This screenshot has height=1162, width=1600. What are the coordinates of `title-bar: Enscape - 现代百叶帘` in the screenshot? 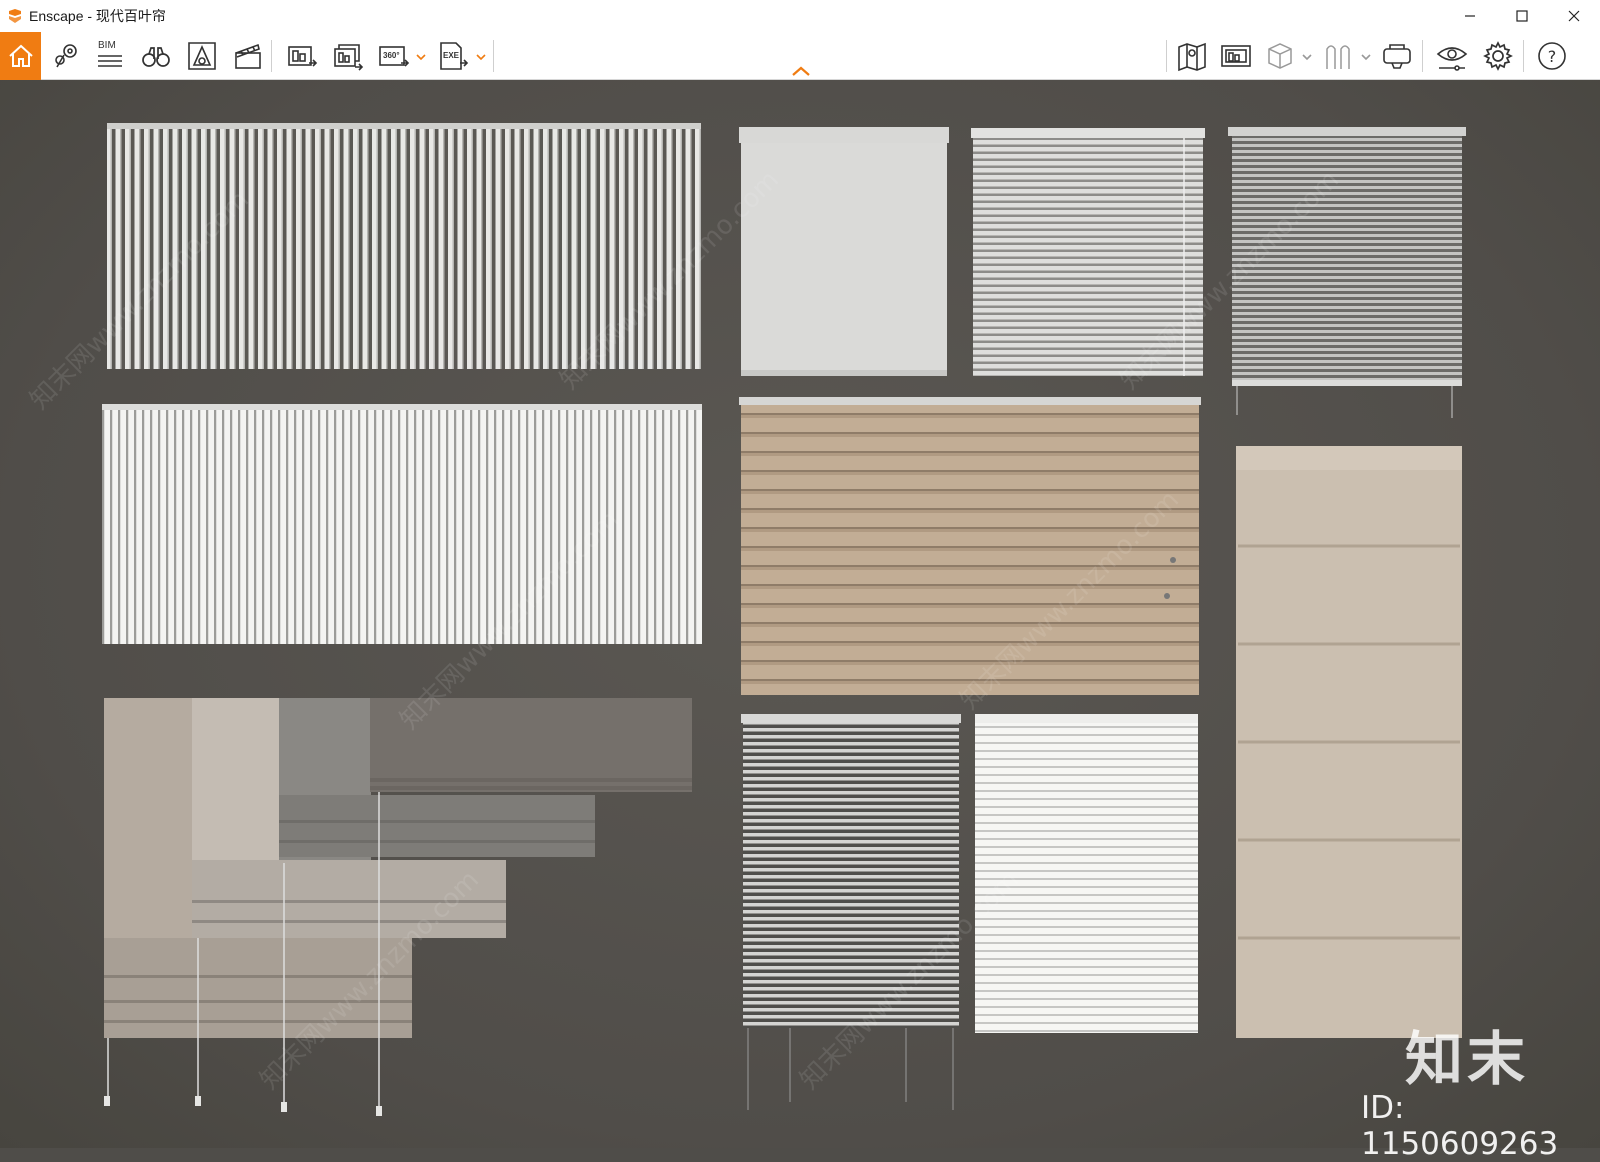 It's located at (800, 16).